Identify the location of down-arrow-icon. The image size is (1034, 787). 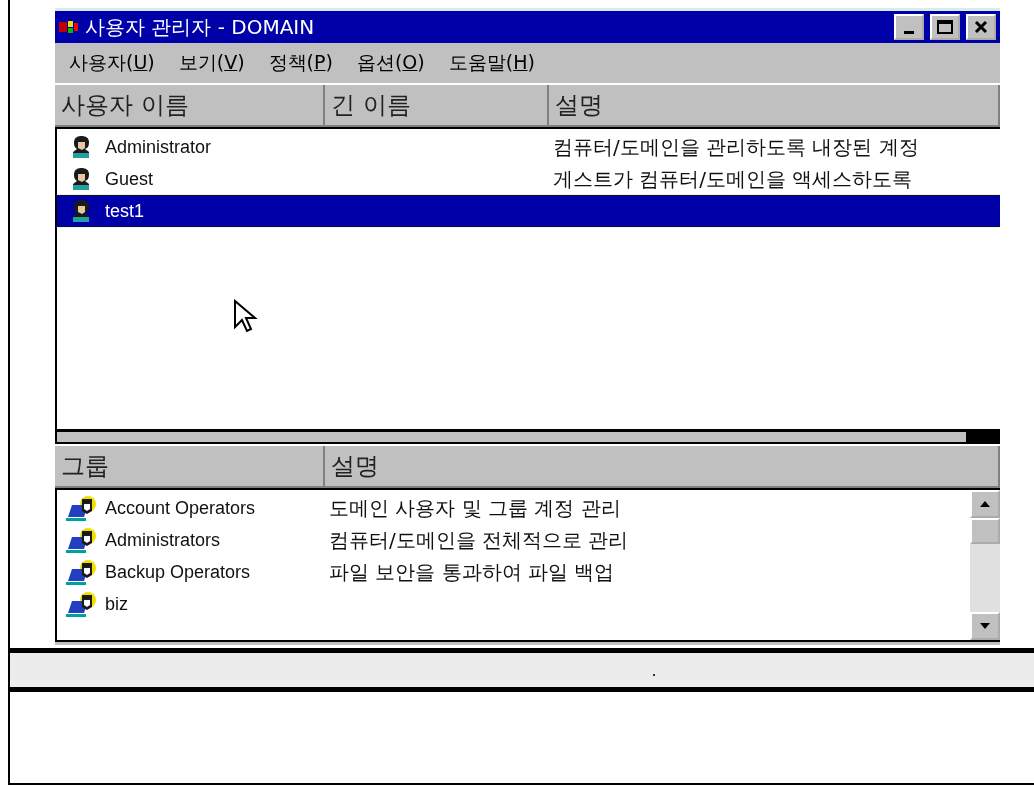
(985, 626).